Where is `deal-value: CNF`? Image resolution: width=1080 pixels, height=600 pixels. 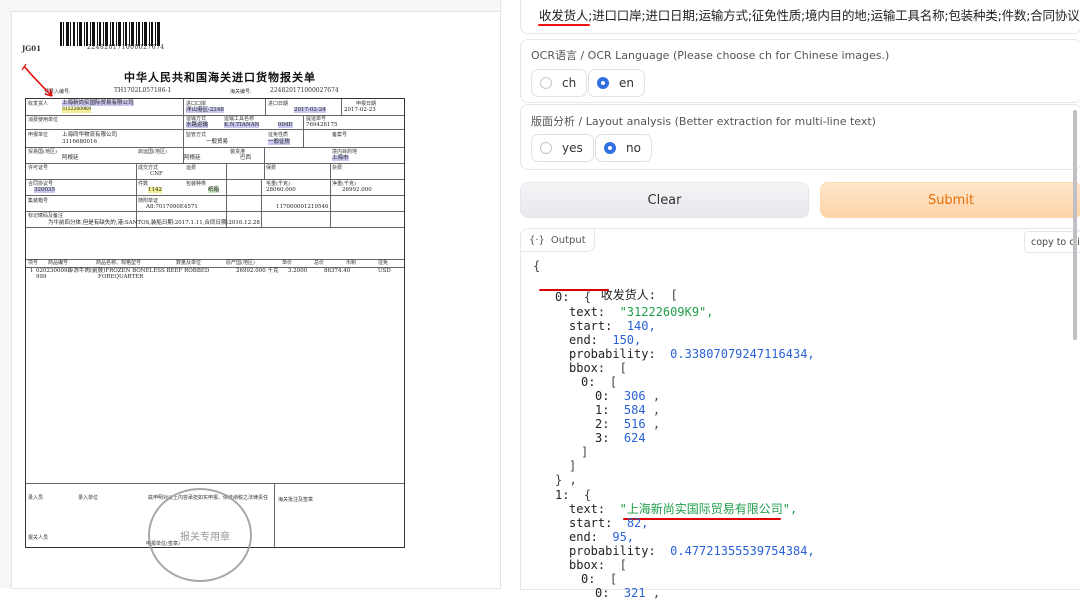
deal-value: CNF is located at coordinates (156, 174).